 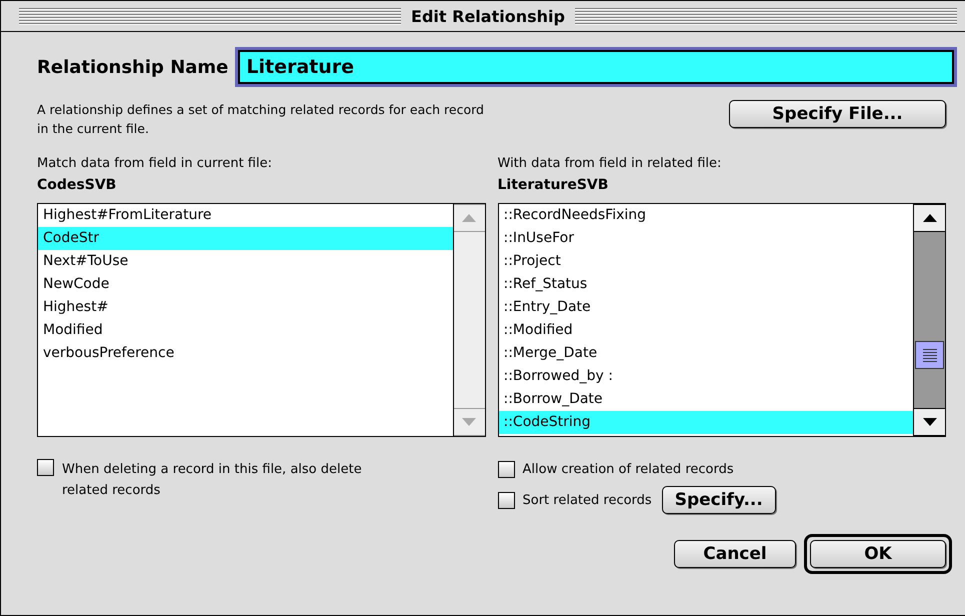 What do you see at coordinates (488, 16) in the screenshot?
I see `window-title: Edit Relationship` at bounding box center [488, 16].